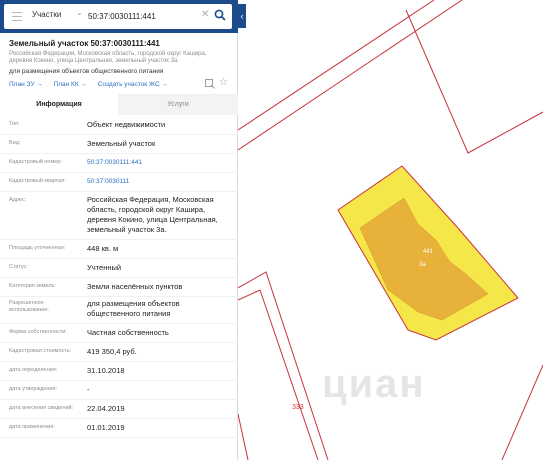  I want to click on tab-services: Услуги, so click(178, 104).